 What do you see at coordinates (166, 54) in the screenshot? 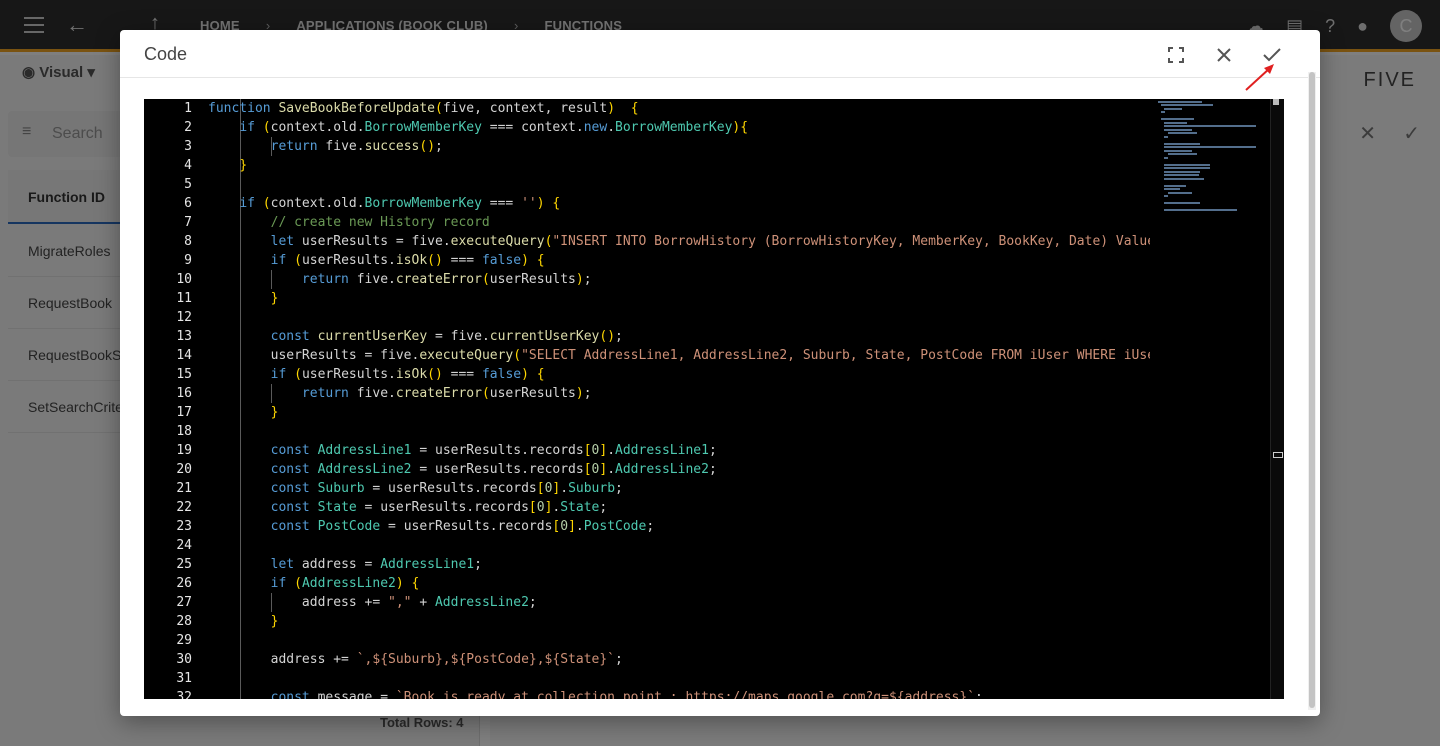
I see `dialog-title: Code` at bounding box center [166, 54].